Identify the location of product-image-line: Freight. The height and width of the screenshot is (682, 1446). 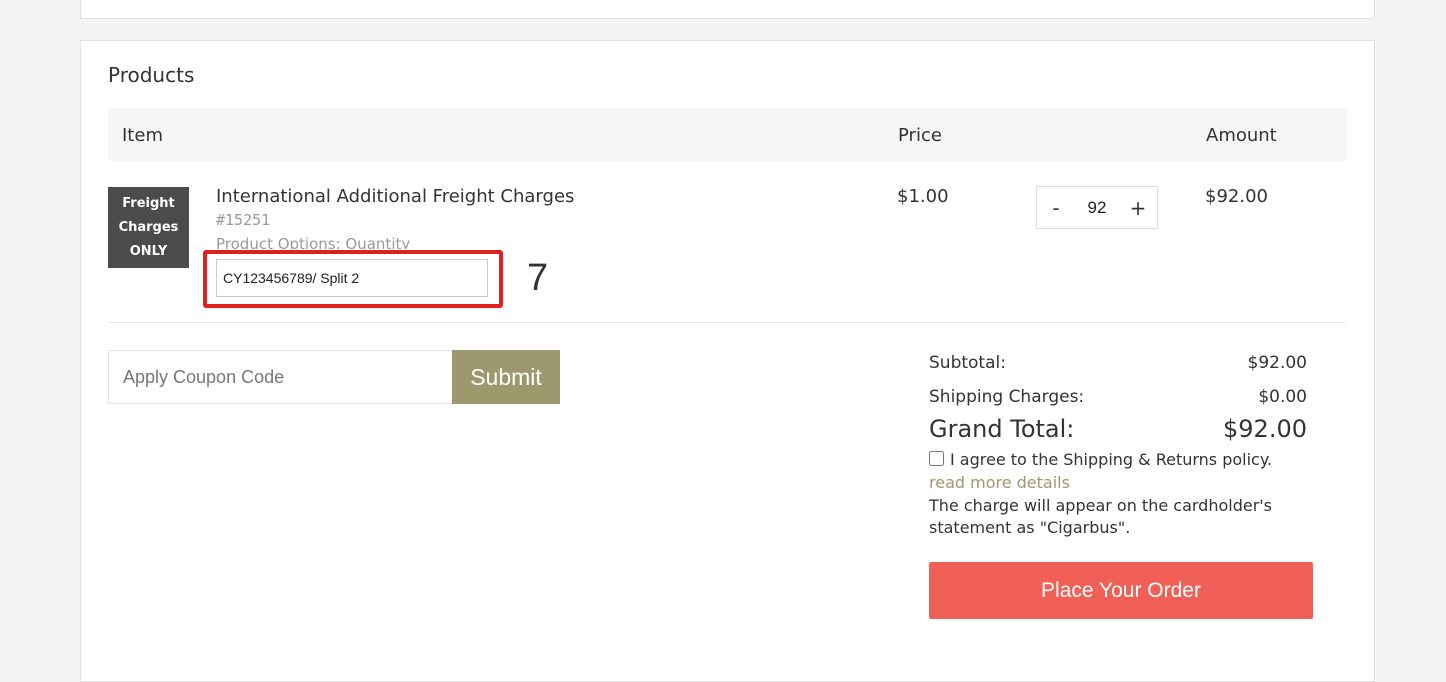
(148, 203).